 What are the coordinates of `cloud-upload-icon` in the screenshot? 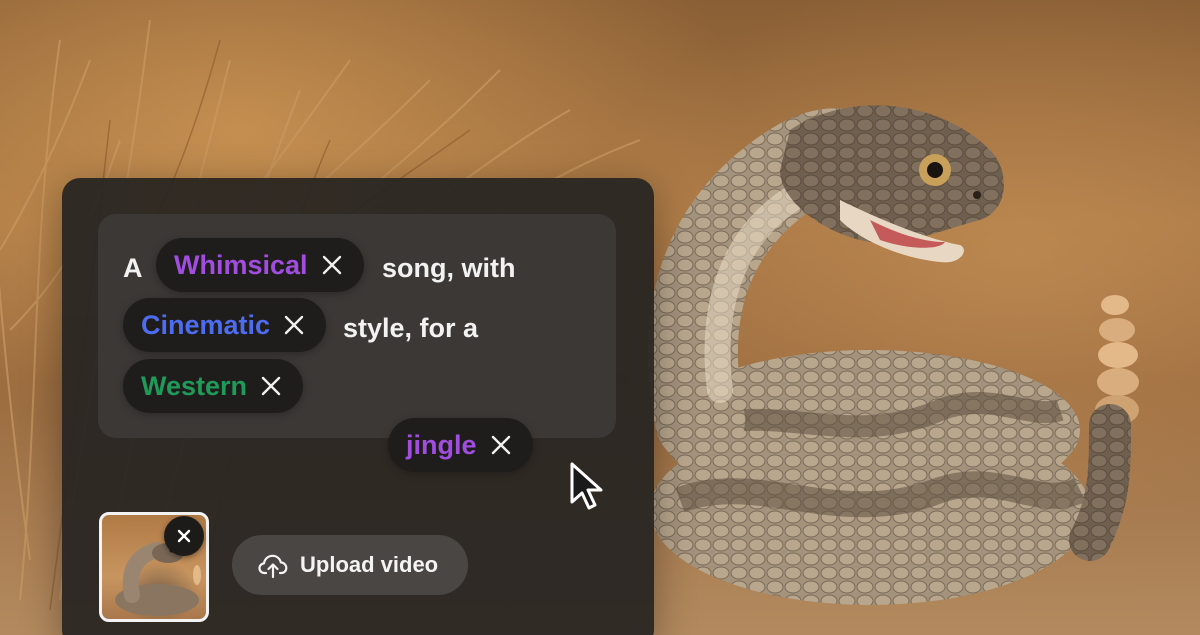 It's located at (273, 566).